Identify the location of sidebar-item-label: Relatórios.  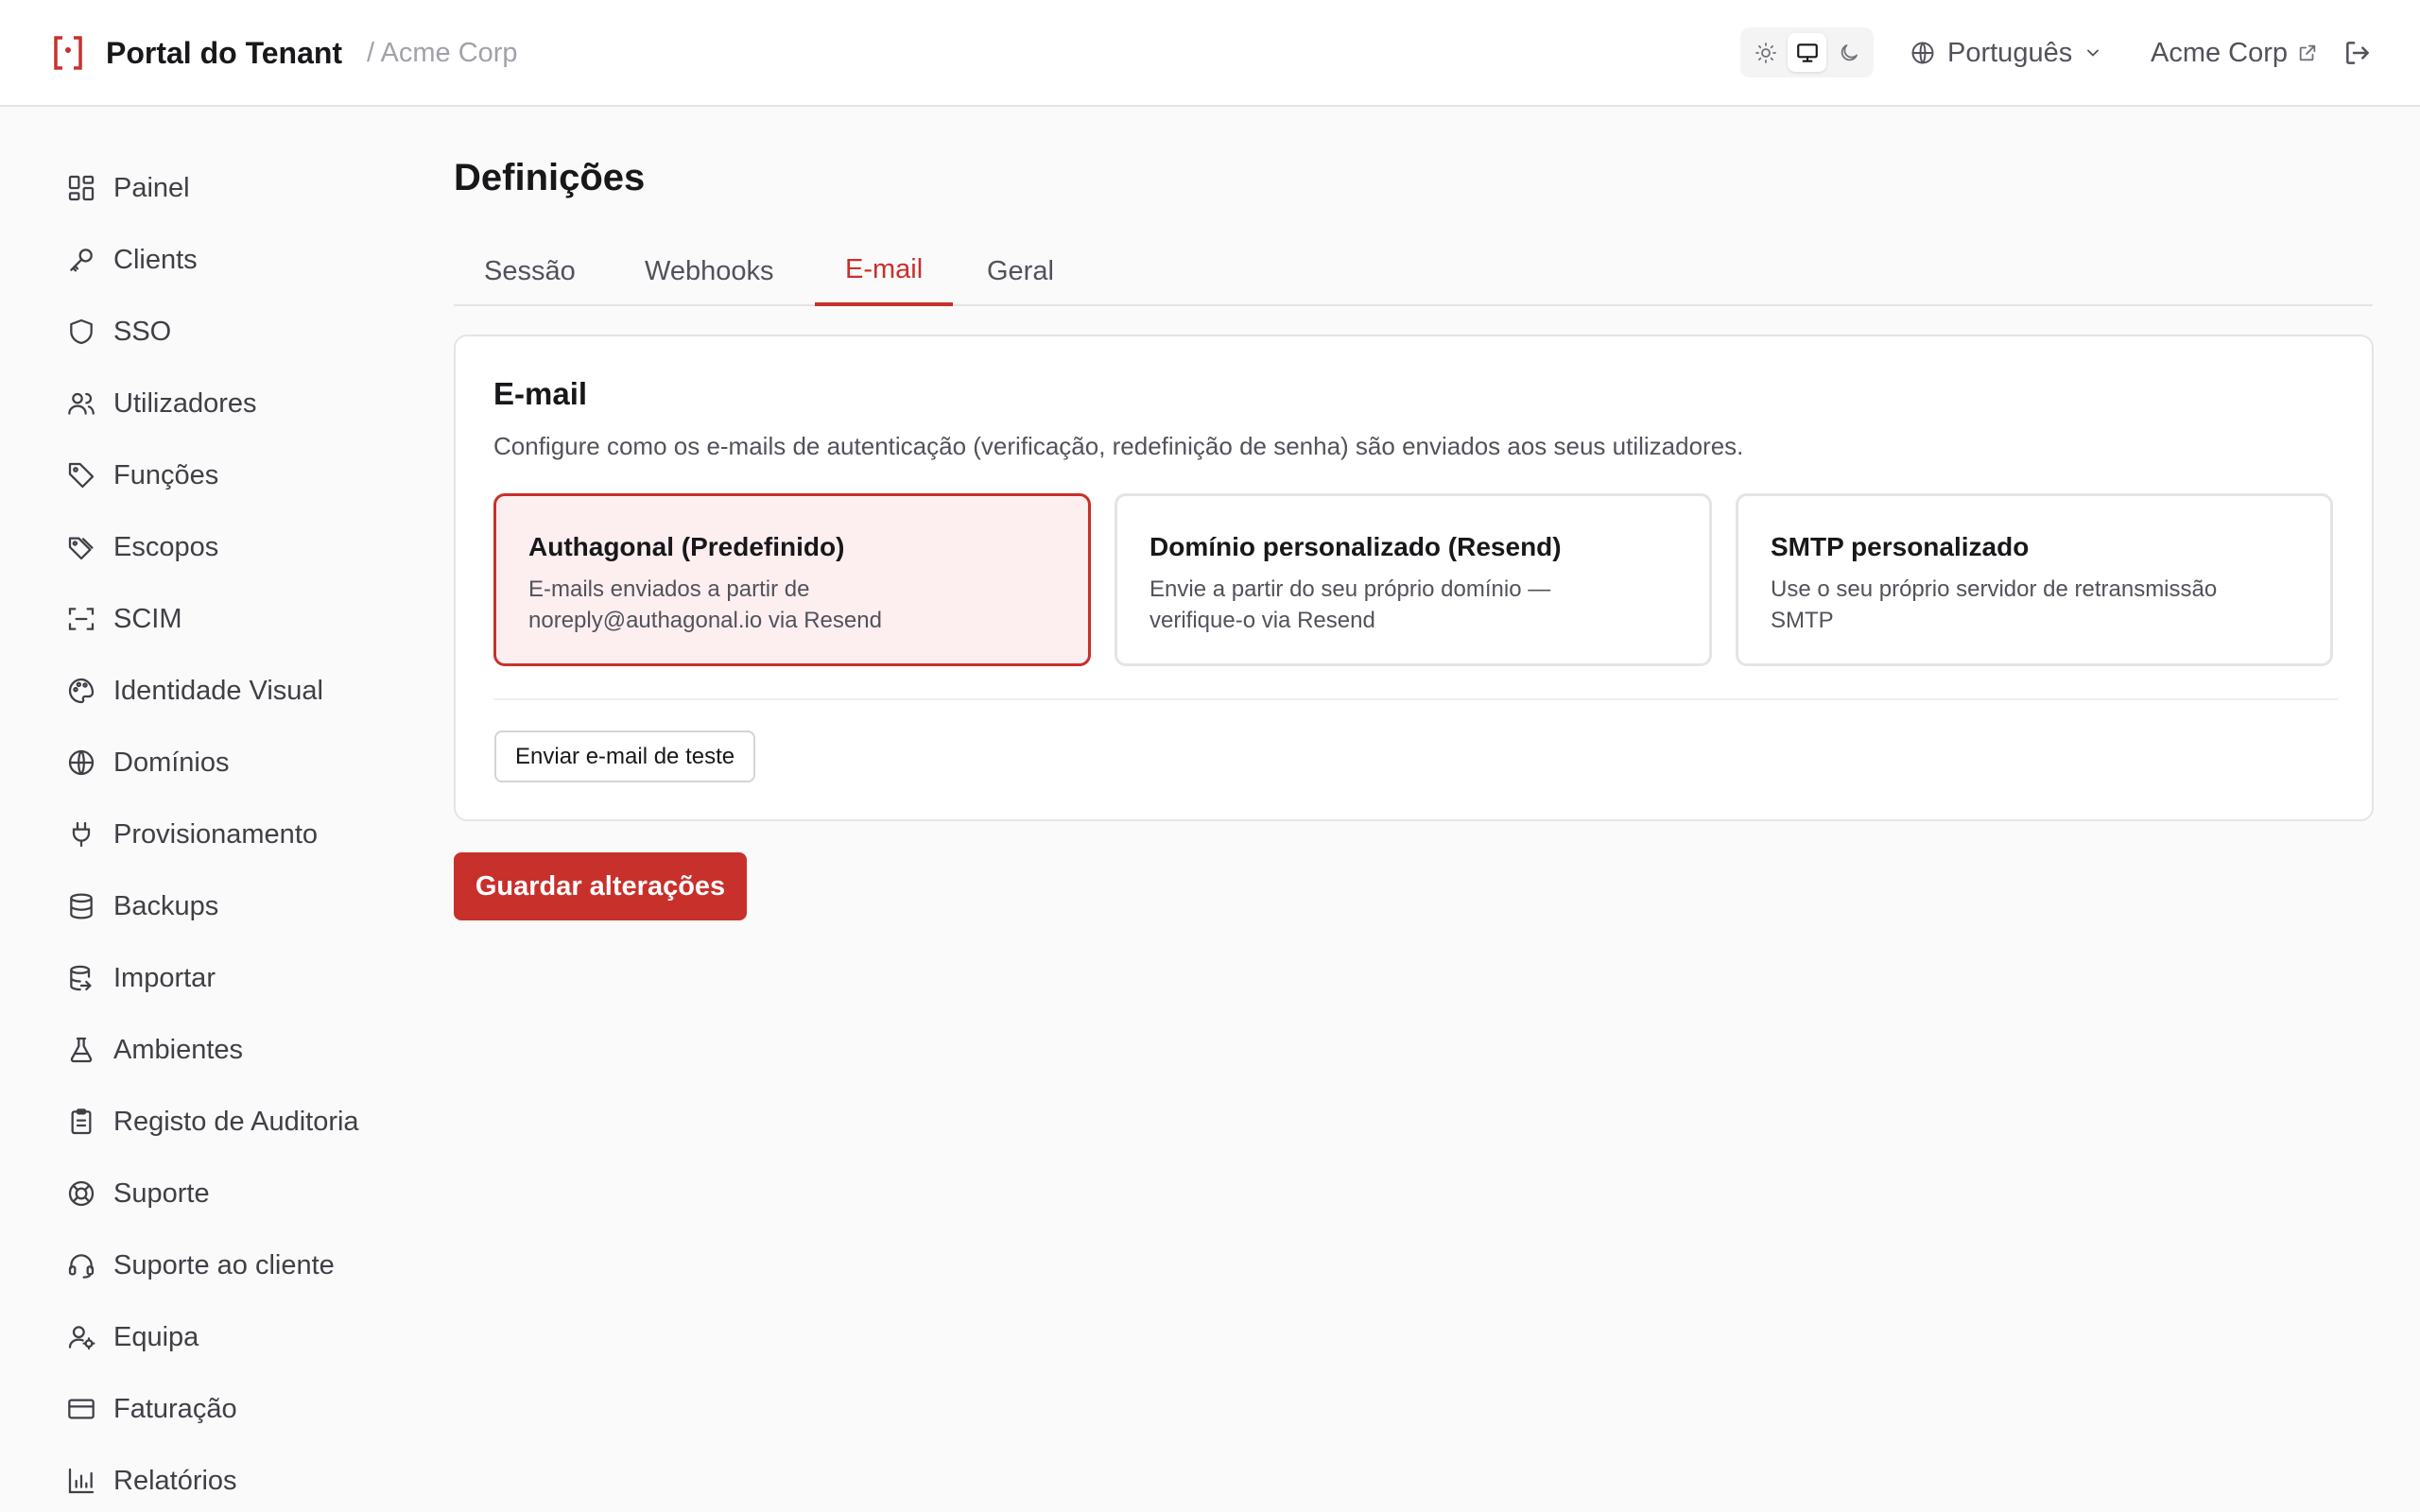
(175, 1480).